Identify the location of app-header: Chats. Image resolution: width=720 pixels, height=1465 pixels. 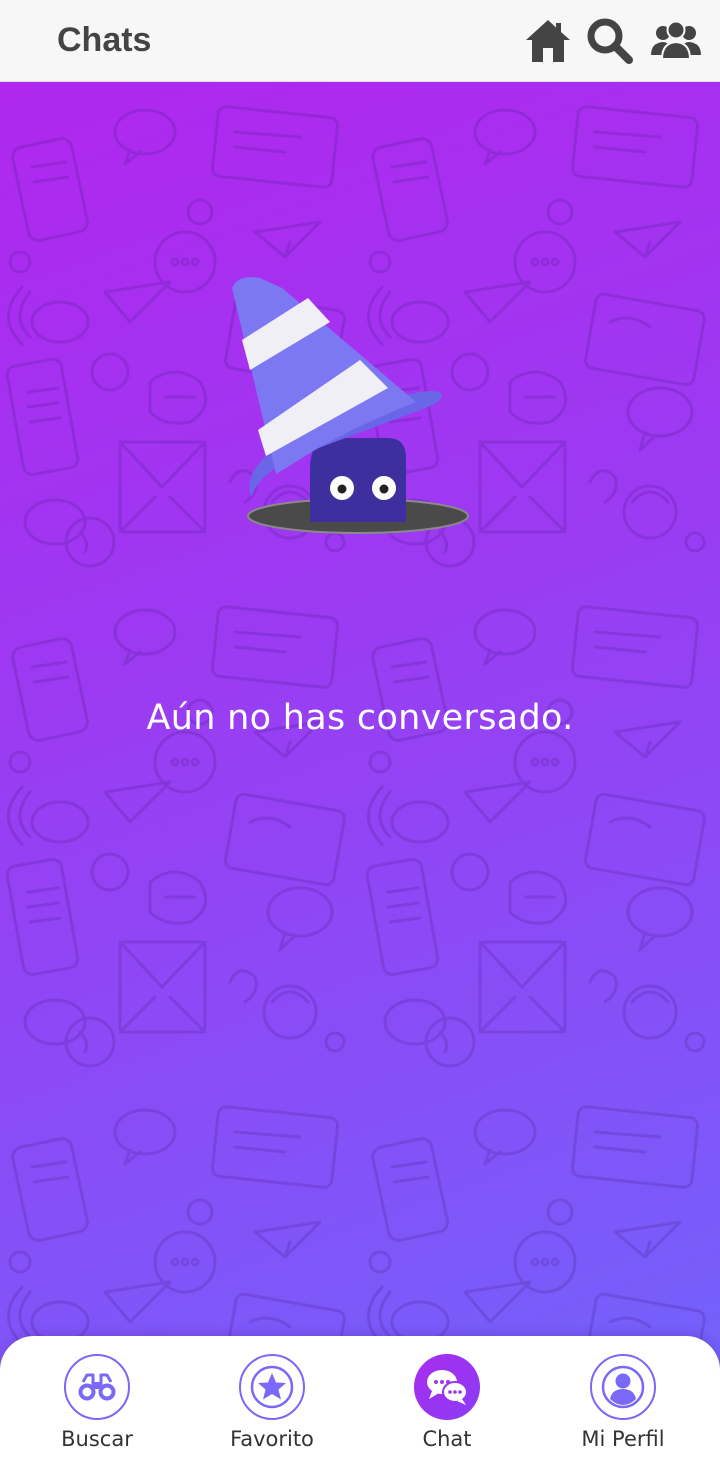
(360, 41).